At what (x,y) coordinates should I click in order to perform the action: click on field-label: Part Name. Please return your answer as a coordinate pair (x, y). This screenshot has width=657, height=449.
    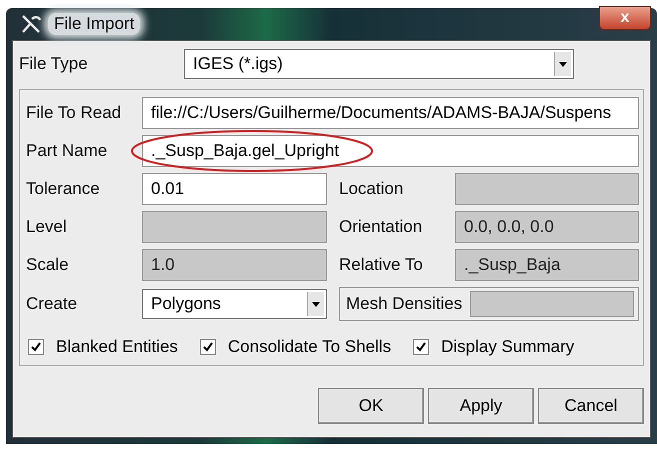
    Looking at the image, I should click on (67, 151).